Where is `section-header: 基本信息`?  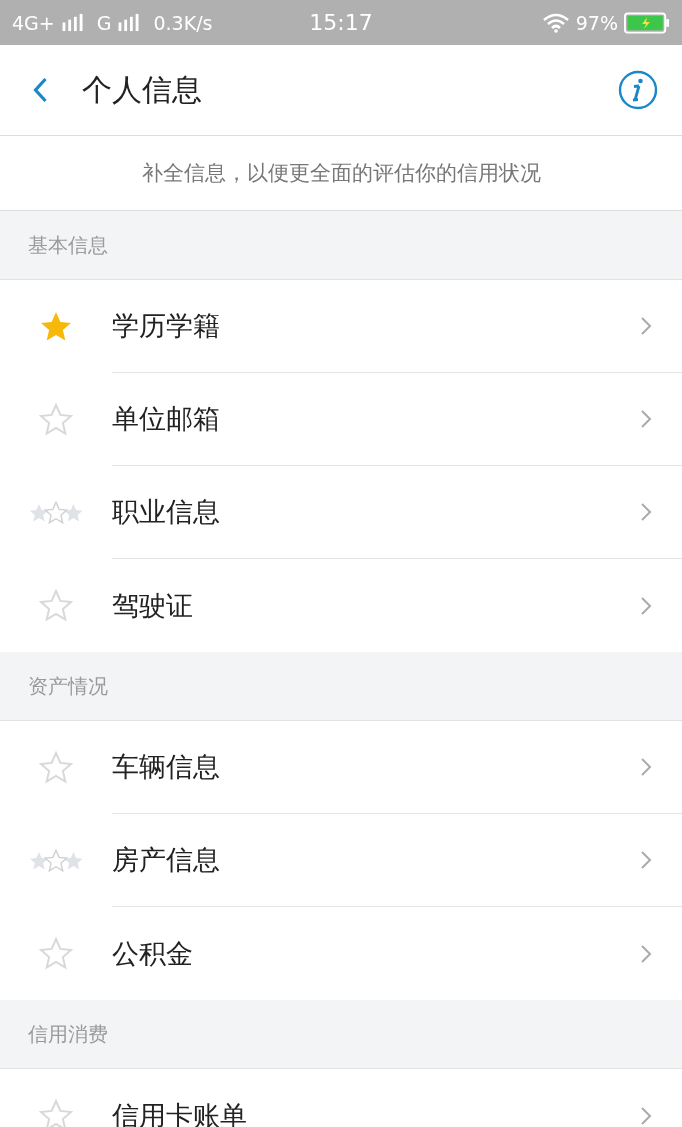 section-header: 基本信息 is located at coordinates (341, 245).